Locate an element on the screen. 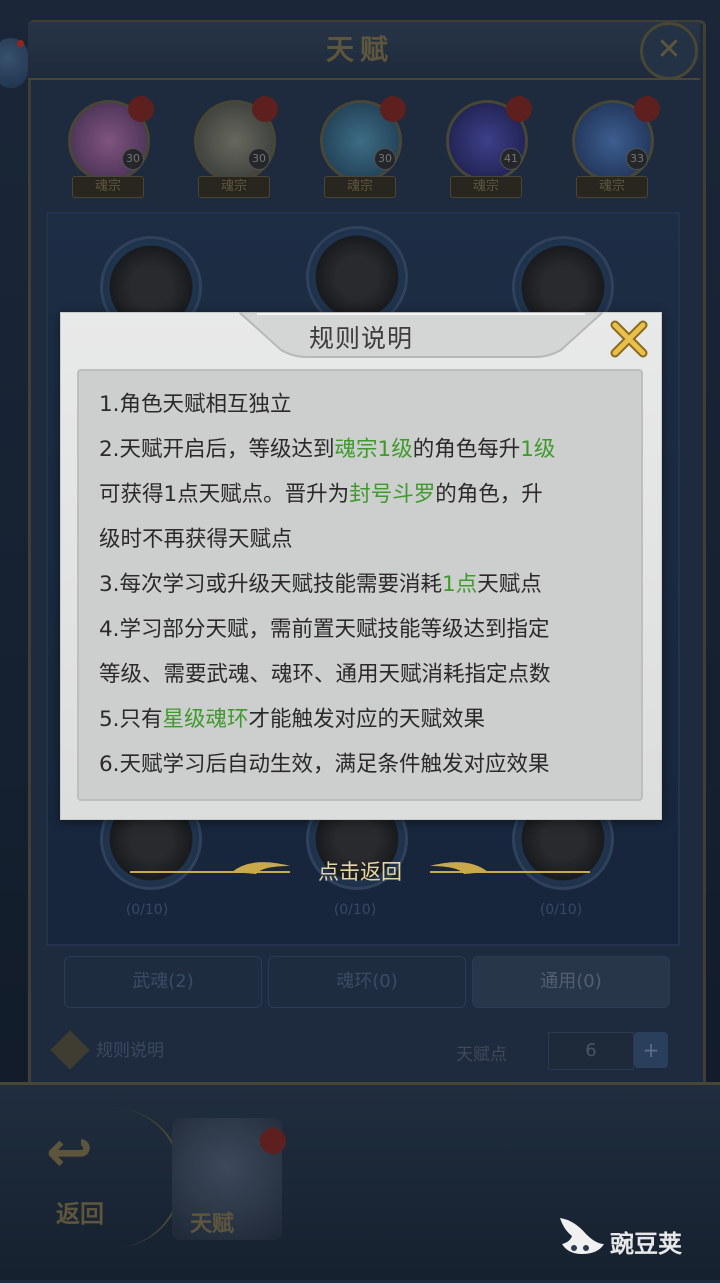 The image size is (720, 1283). rule-line: 等级、需要武魂、魂环、通用天赋消耗指定点数 is located at coordinates (325, 675).